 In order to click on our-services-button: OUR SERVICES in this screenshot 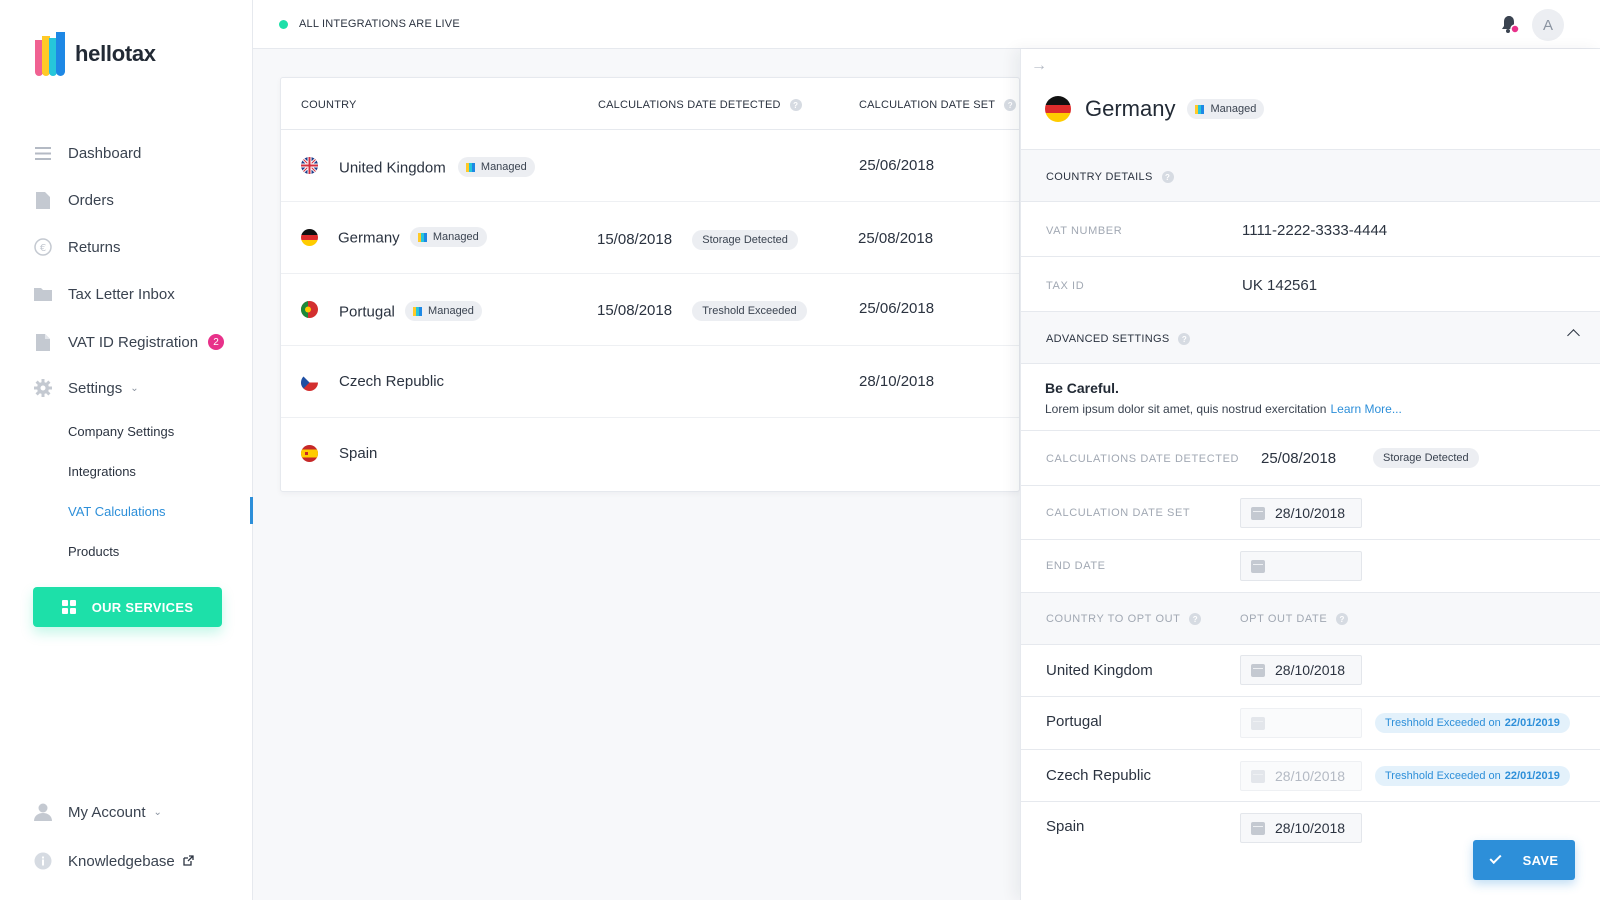, I will do `click(127, 607)`.